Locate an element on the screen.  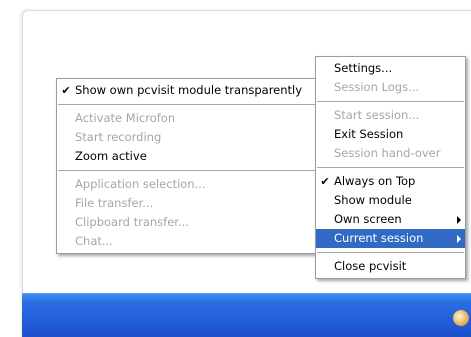
menu-item-show-transparently: ✔ Show own pcvisit module transparently is located at coordinates (186, 90).